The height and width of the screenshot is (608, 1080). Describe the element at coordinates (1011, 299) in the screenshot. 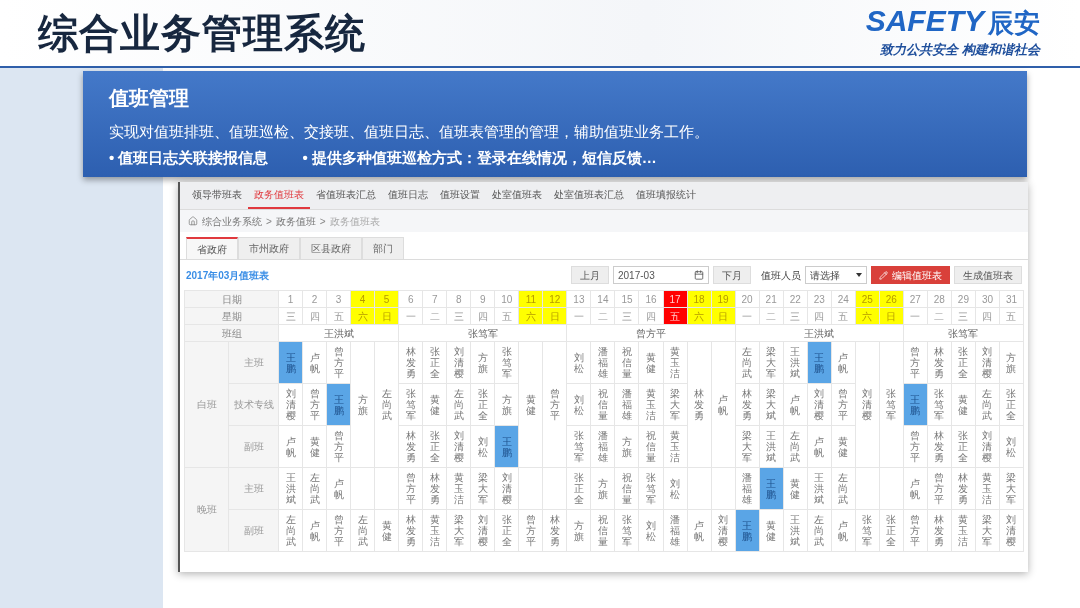

I see `date-cell: 31` at that location.